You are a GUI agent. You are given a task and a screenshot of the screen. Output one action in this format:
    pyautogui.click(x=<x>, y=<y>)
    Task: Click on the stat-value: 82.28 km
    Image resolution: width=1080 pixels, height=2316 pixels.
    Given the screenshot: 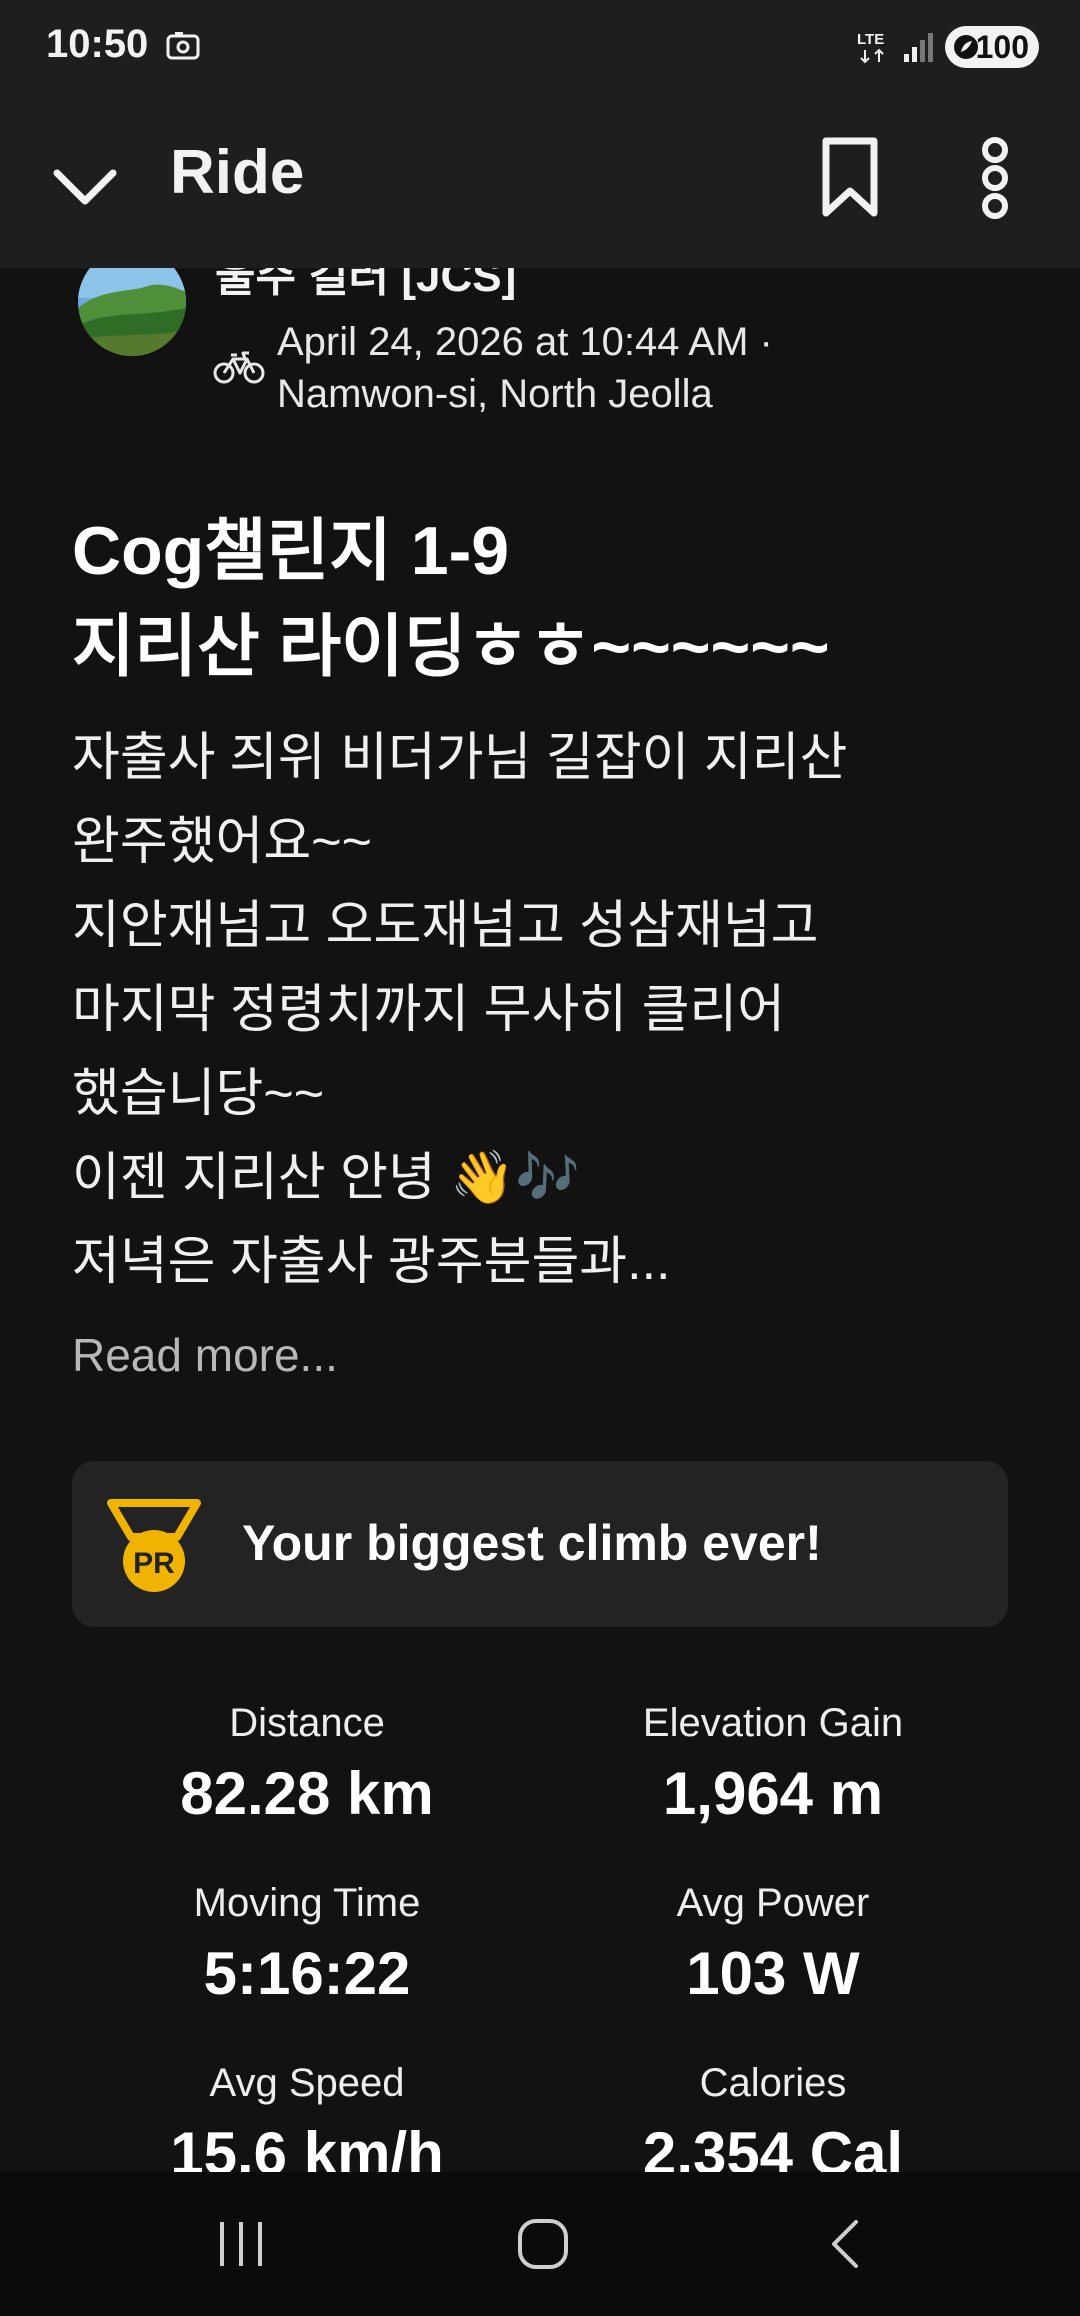 What is the action you would take?
    pyautogui.click(x=307, y=1793)
    